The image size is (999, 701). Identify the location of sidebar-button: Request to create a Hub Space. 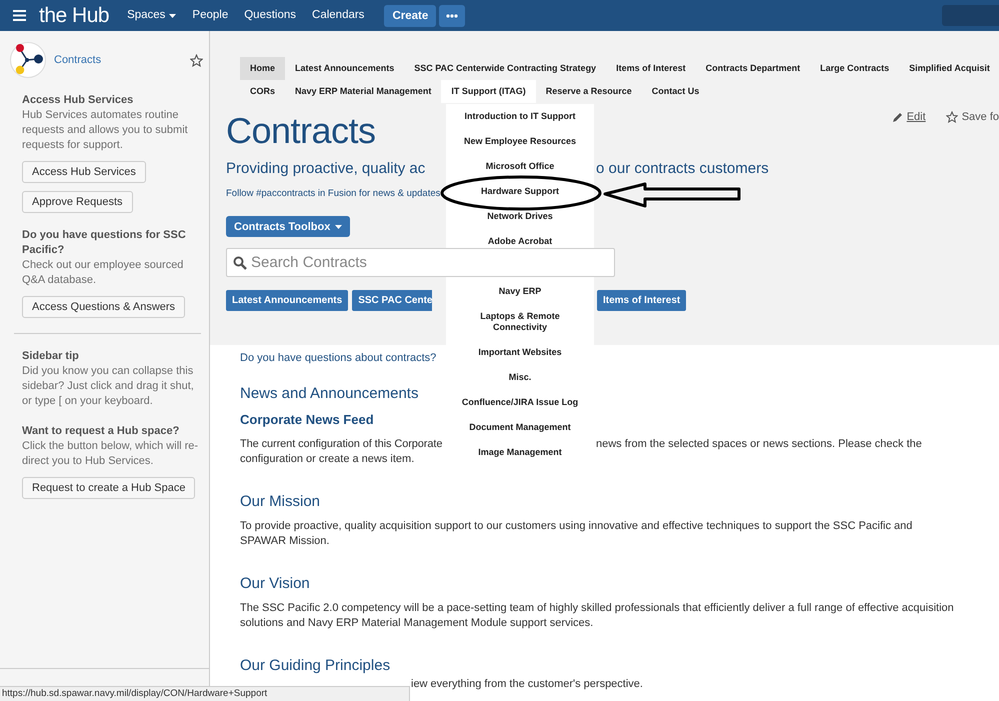
(109, 488).